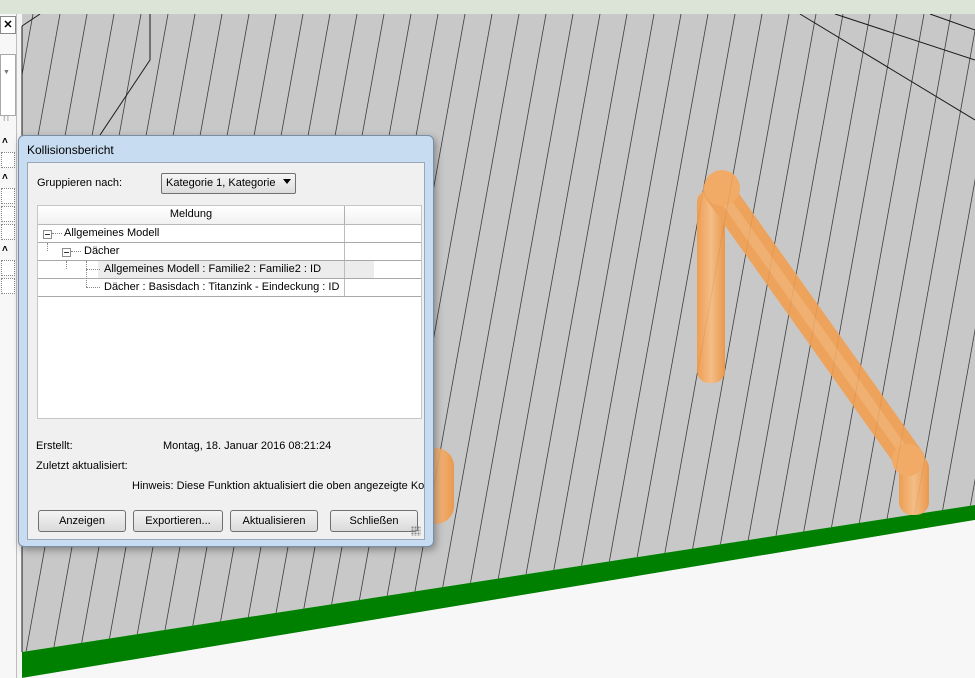  Describe the element at coordinates (8, 25) in the screenshot. I see `close-icon: ✕` at that location.